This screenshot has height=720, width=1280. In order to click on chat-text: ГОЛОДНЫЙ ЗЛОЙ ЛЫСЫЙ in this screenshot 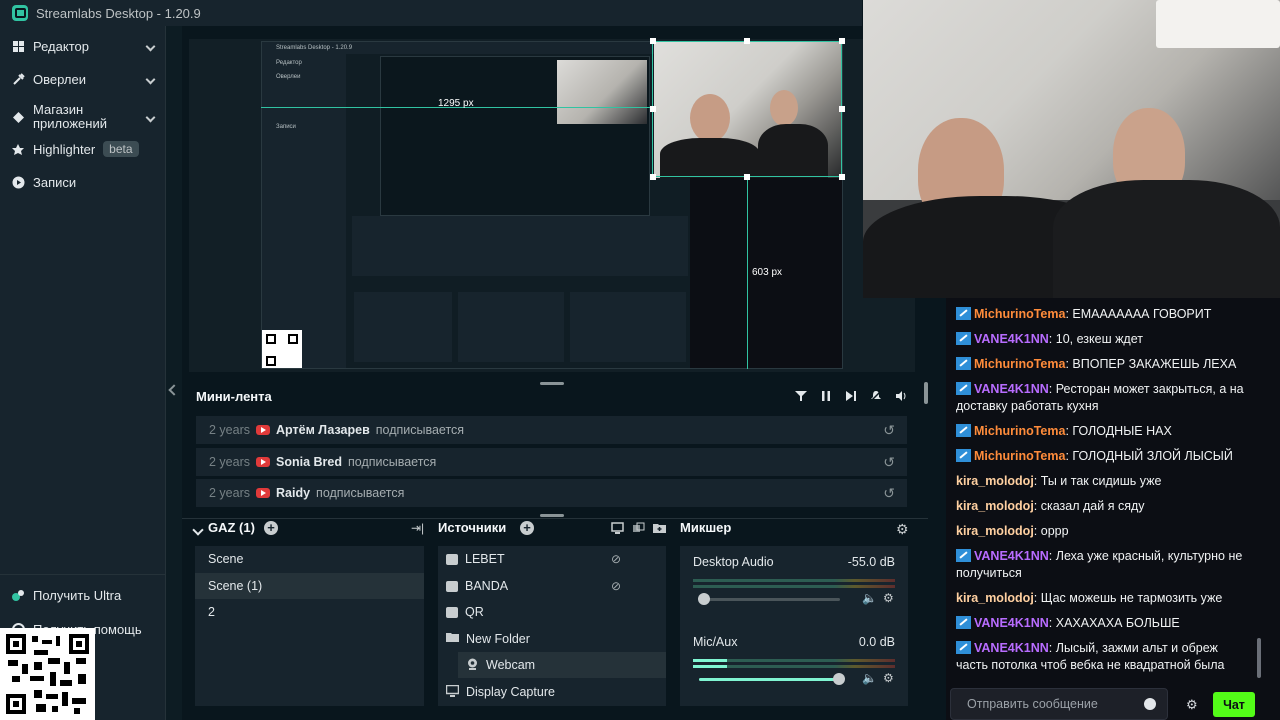, I will do `click(1152, 456)`.